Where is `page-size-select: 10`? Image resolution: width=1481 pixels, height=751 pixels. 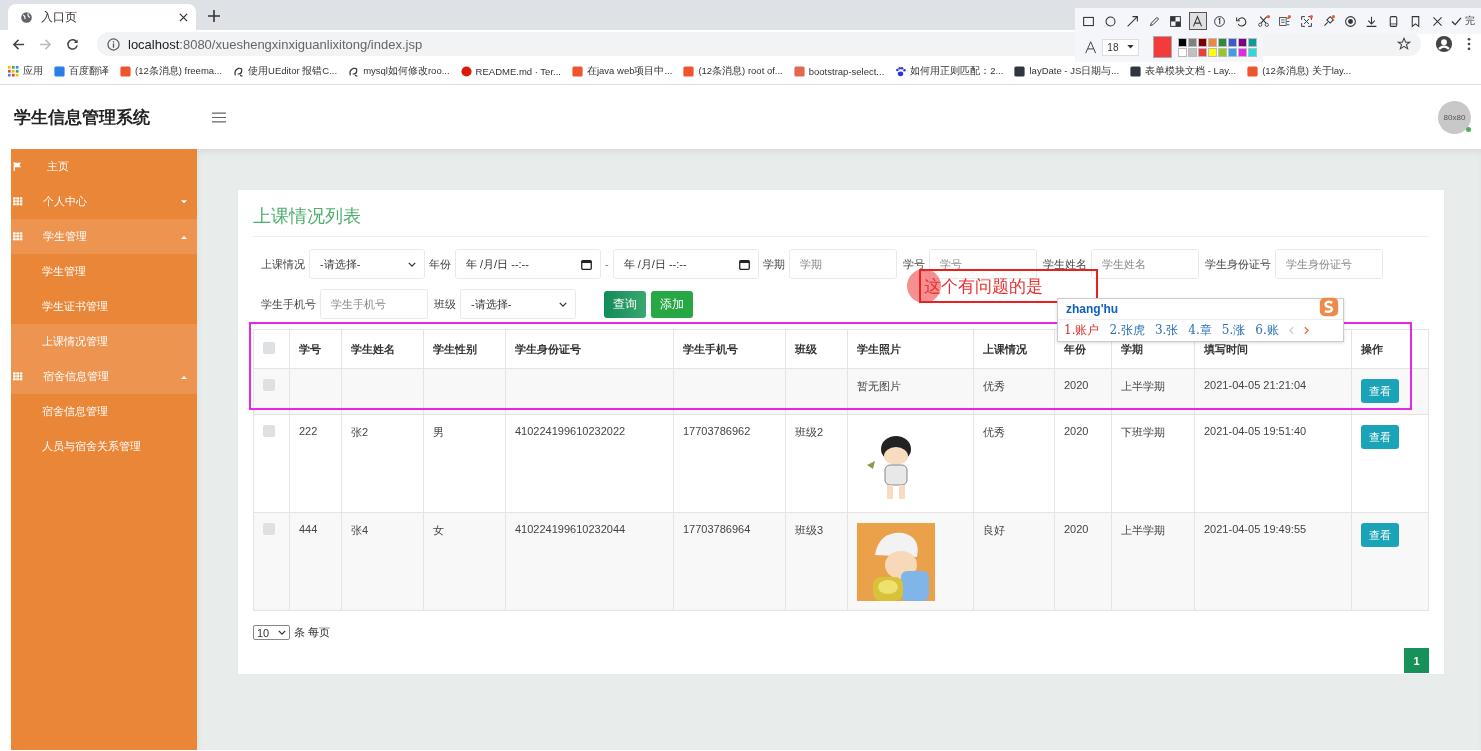 page-size-select: 10 is located at coordinates (271, 632).